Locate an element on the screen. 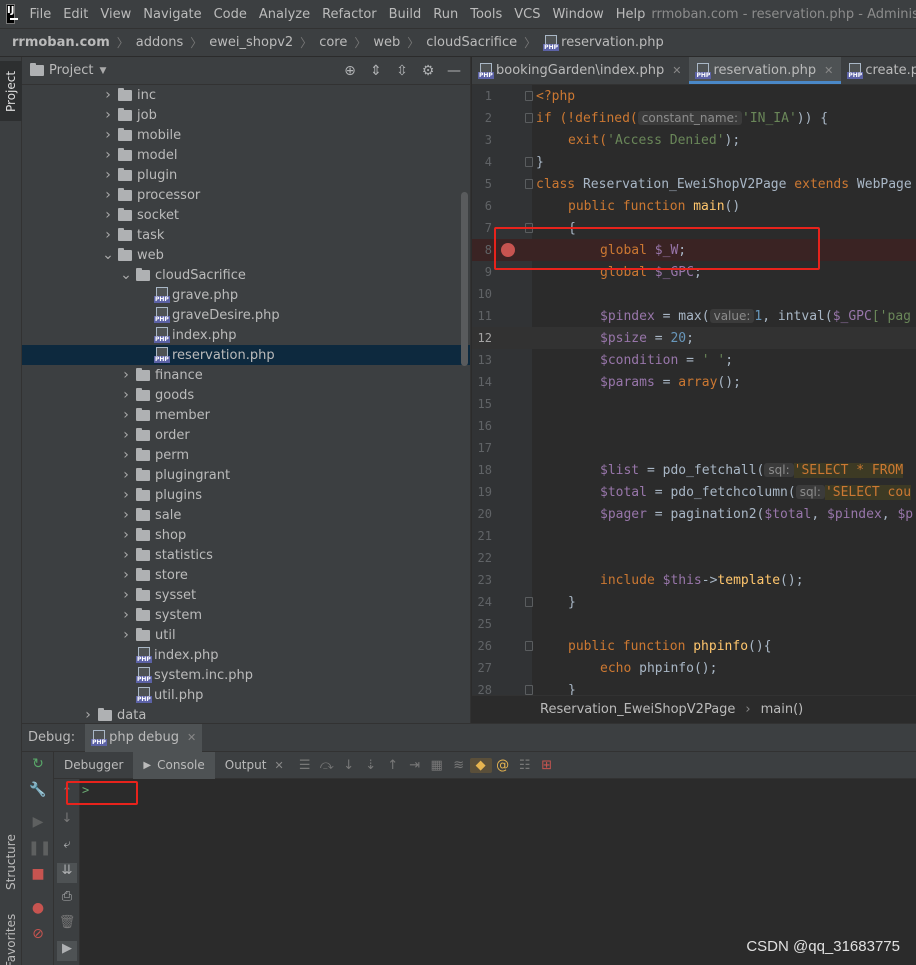  stop-icon: ■ is located at coordinates (38, 876).